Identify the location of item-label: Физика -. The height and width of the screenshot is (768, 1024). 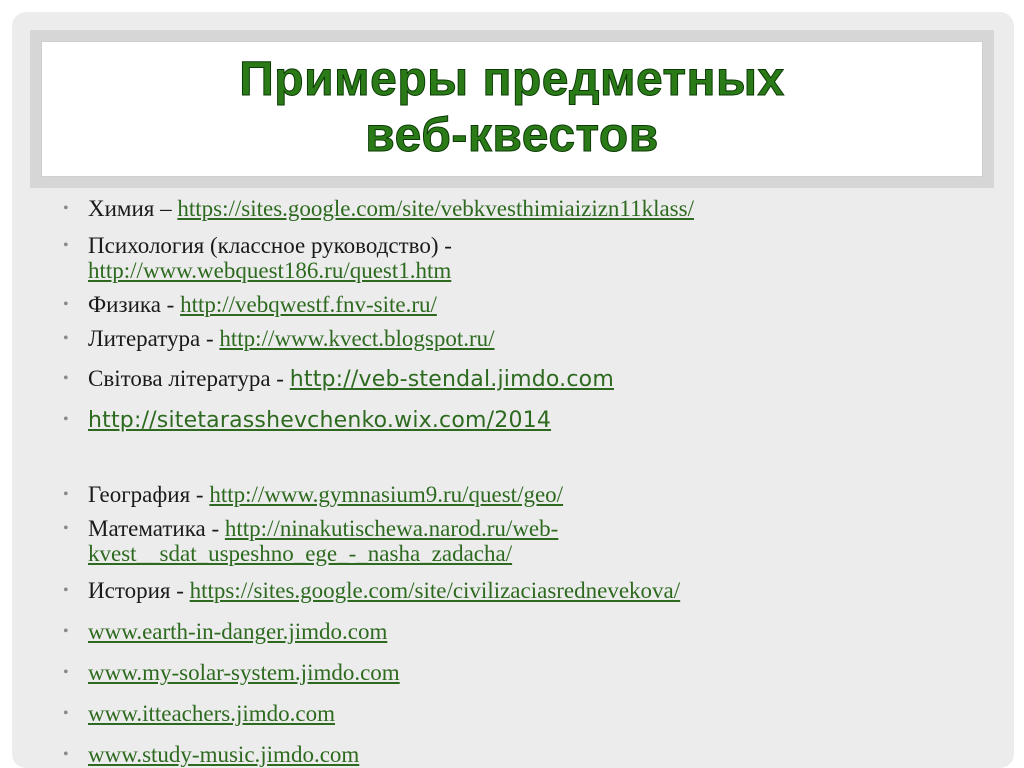
(134, 304).